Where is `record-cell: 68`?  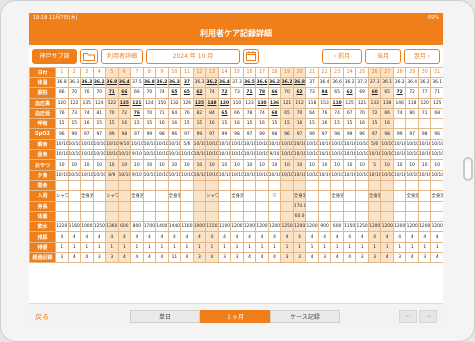
record-cell: 68 is located at coordinates (274, 113).